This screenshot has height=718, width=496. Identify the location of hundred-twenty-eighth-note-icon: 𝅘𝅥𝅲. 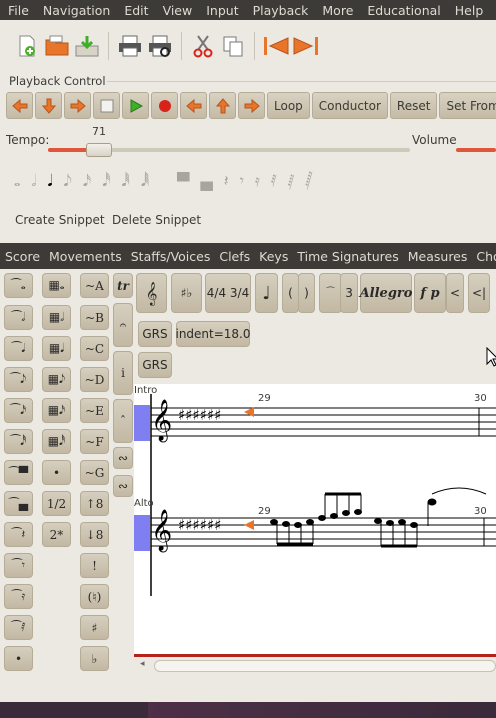
(145, 181).